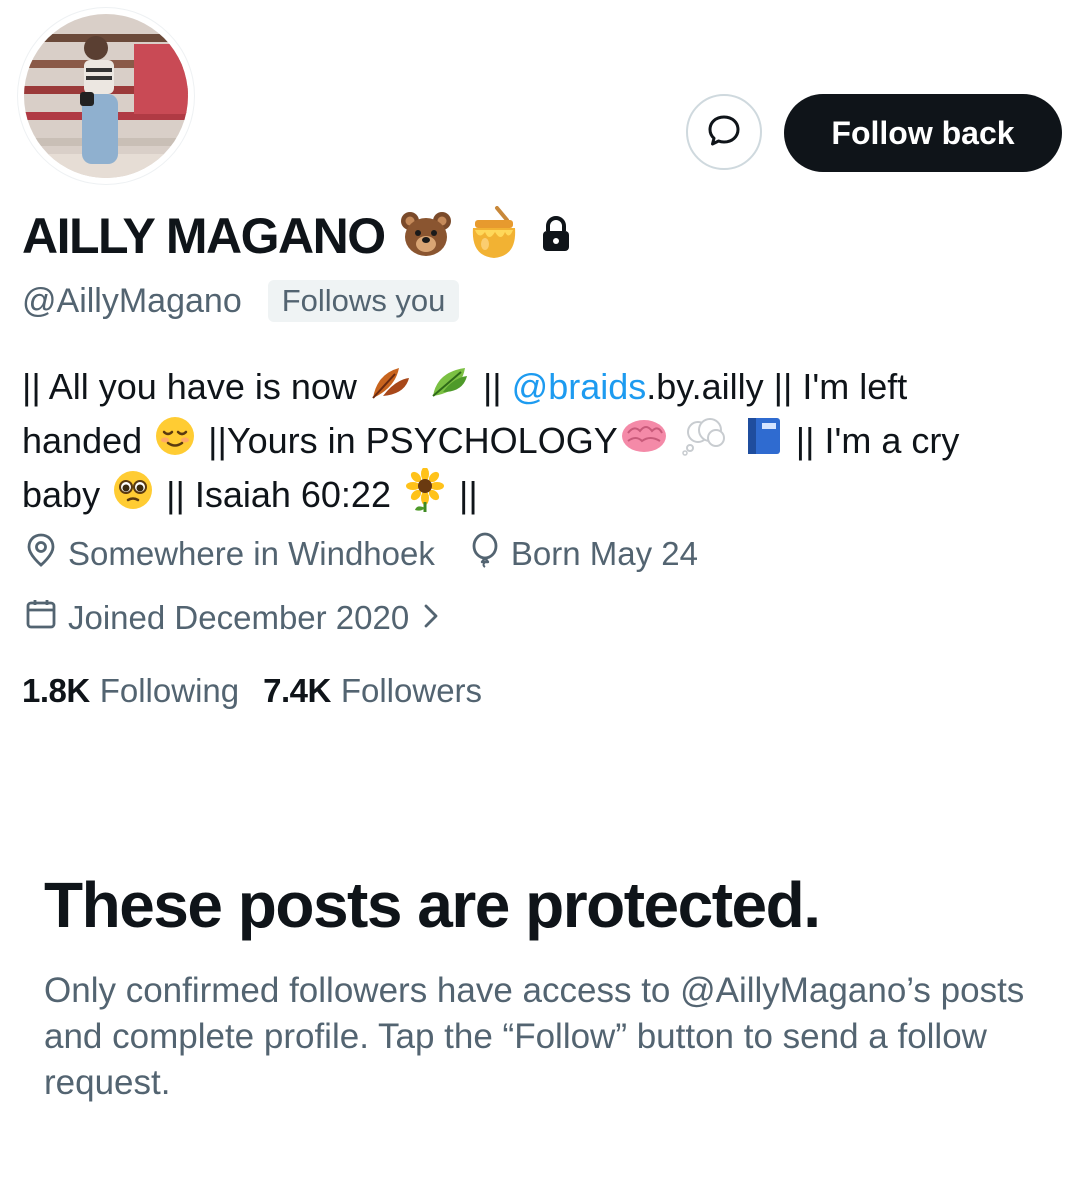 This screenshot has width=1074, height=1200. I want to click on balloon-icon, so click(485, 554).